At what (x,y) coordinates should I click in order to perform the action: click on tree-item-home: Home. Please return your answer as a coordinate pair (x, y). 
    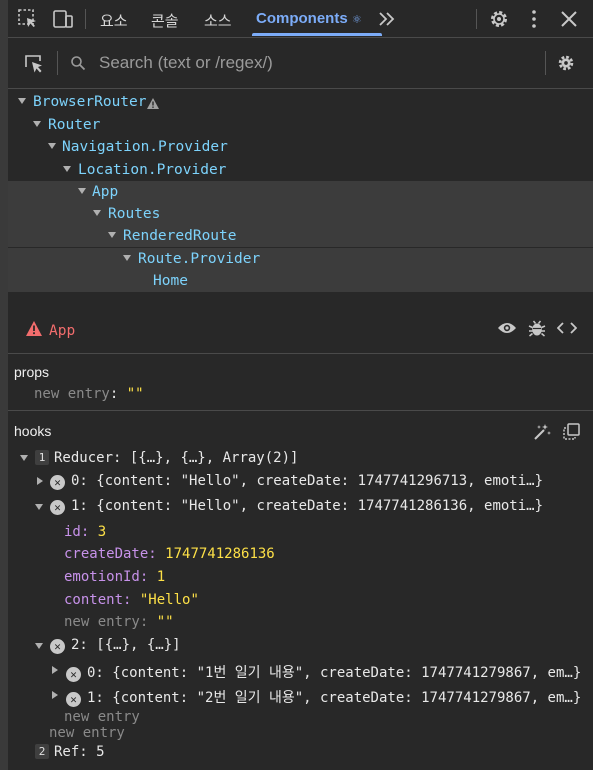
    Looking at the image, I should click on (300, 281).